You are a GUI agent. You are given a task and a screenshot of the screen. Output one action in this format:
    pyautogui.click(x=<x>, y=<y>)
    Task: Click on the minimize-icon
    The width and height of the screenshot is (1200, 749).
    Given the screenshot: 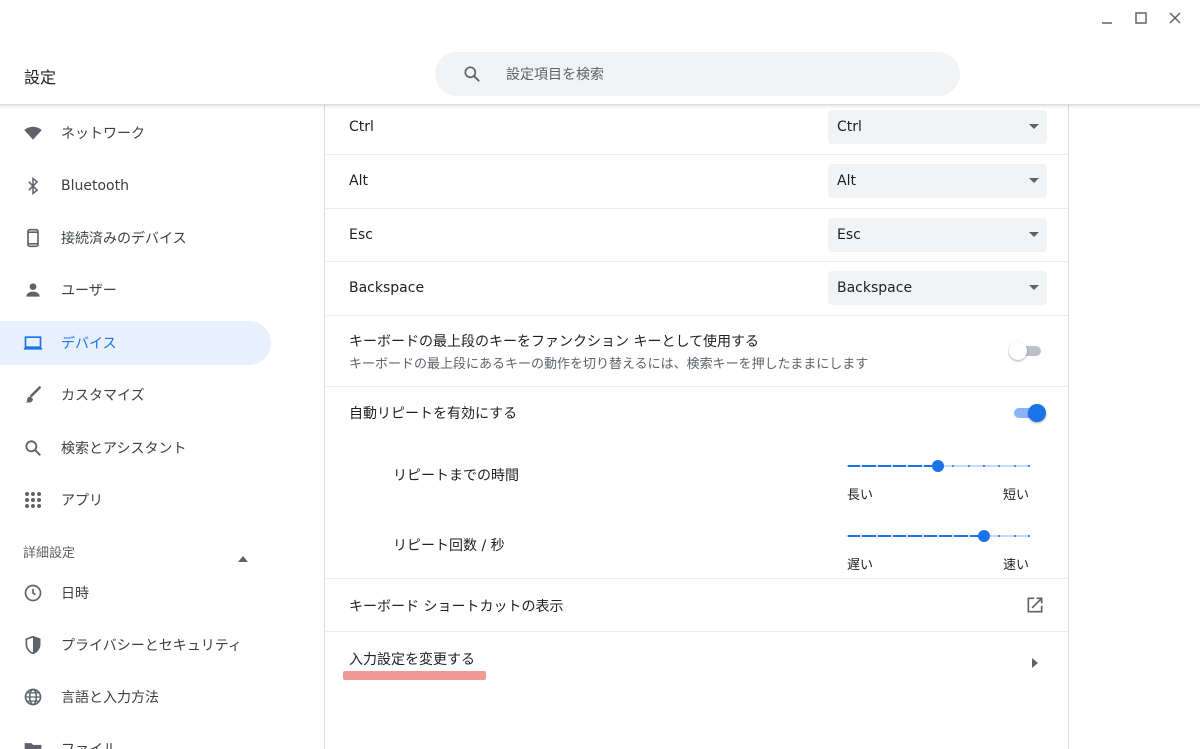 What is the action you would take?
    pyautogui.click(x=1107, y=23)
    